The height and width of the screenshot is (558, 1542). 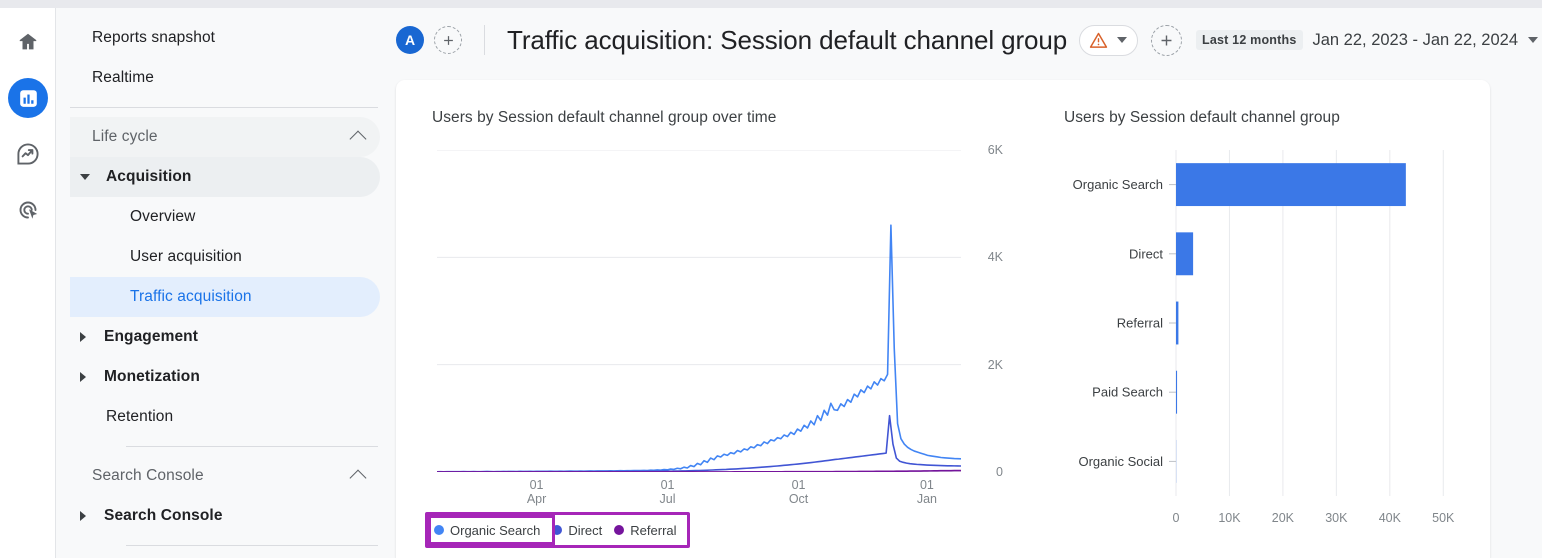 I want to click on sidebar-item-user-acquisition: User acquisition, so click(x=225, y=257).